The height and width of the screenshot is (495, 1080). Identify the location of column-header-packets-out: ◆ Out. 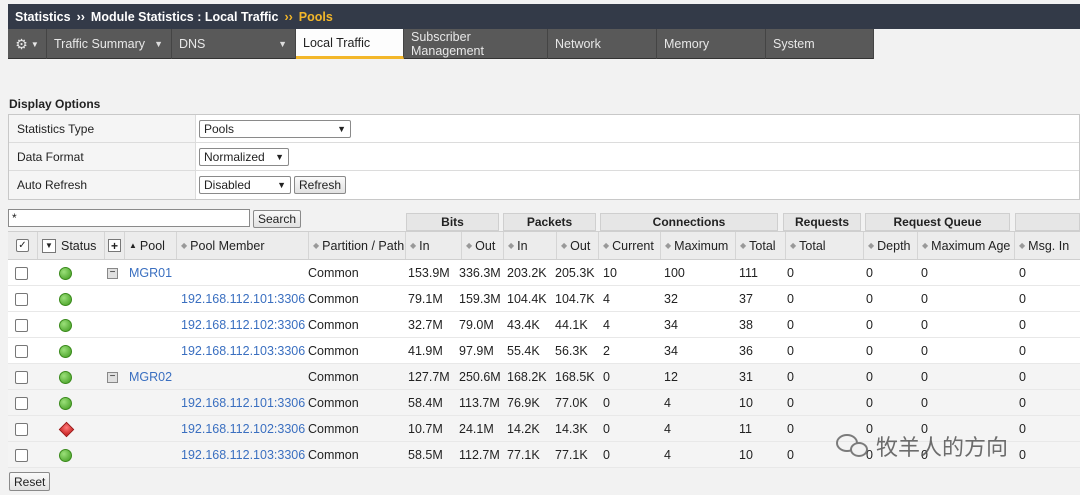
(578, 245).